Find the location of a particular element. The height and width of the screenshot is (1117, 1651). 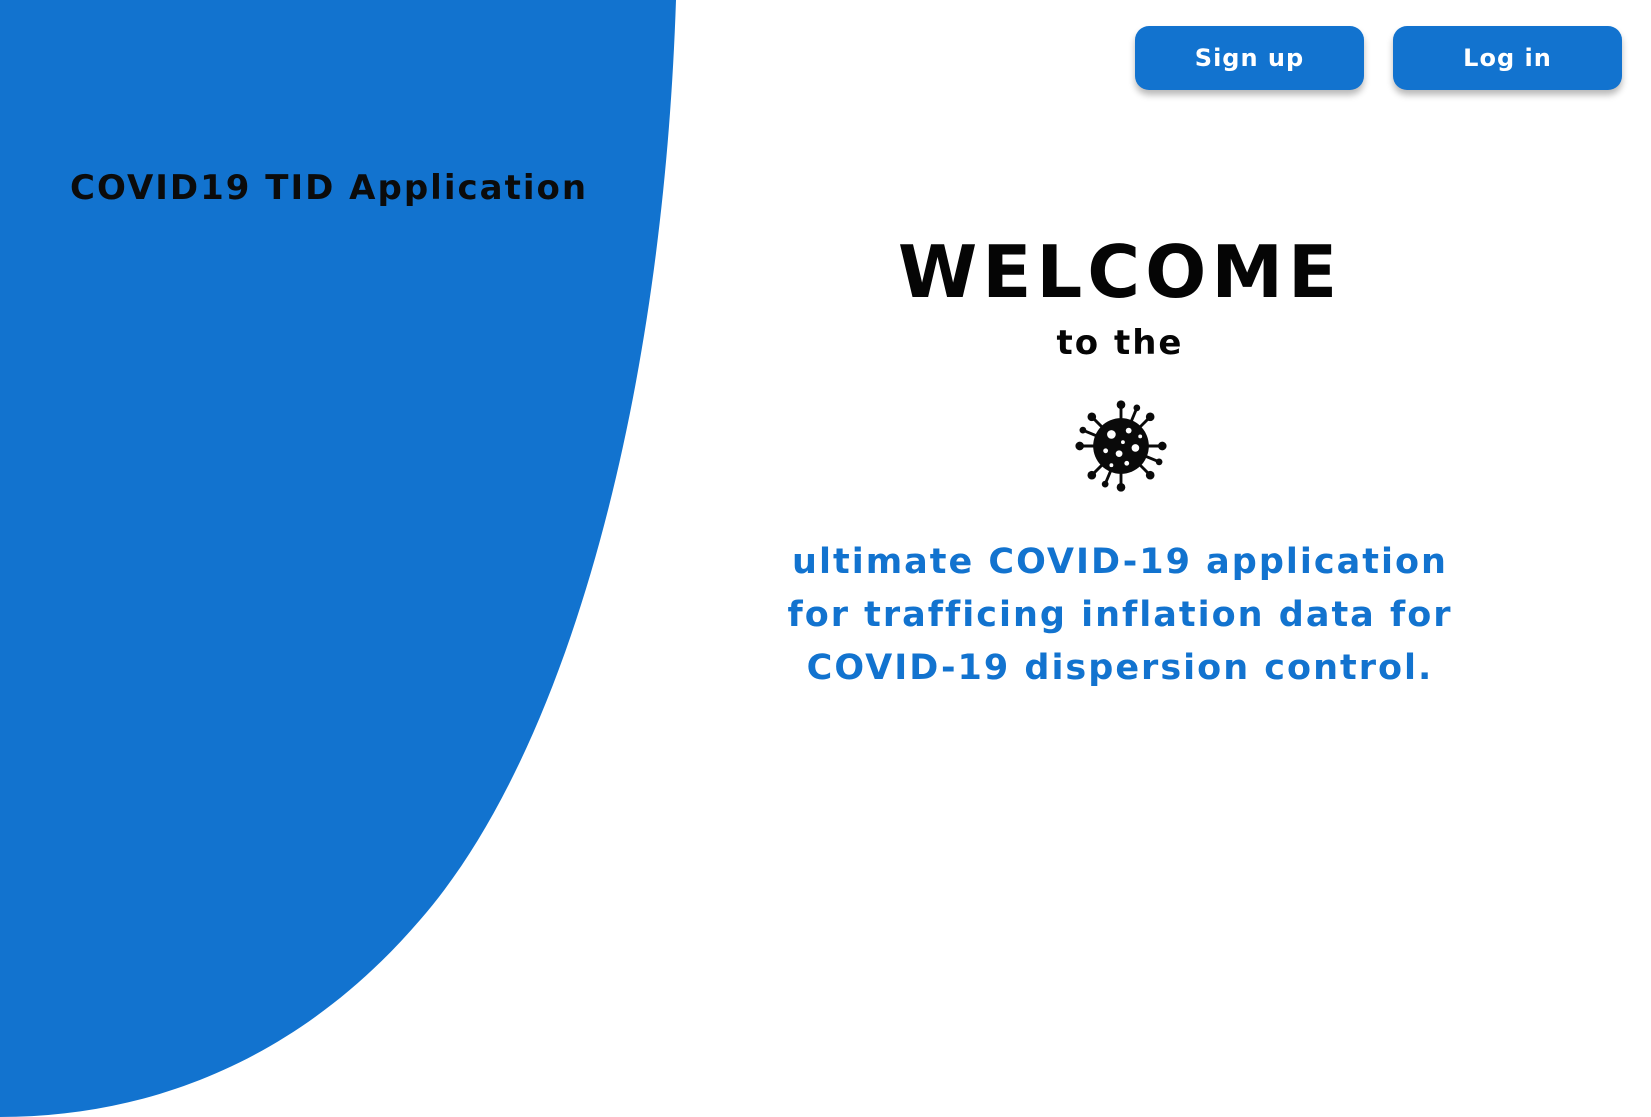

login-button: Log in is located at coordinates (1507, 58).